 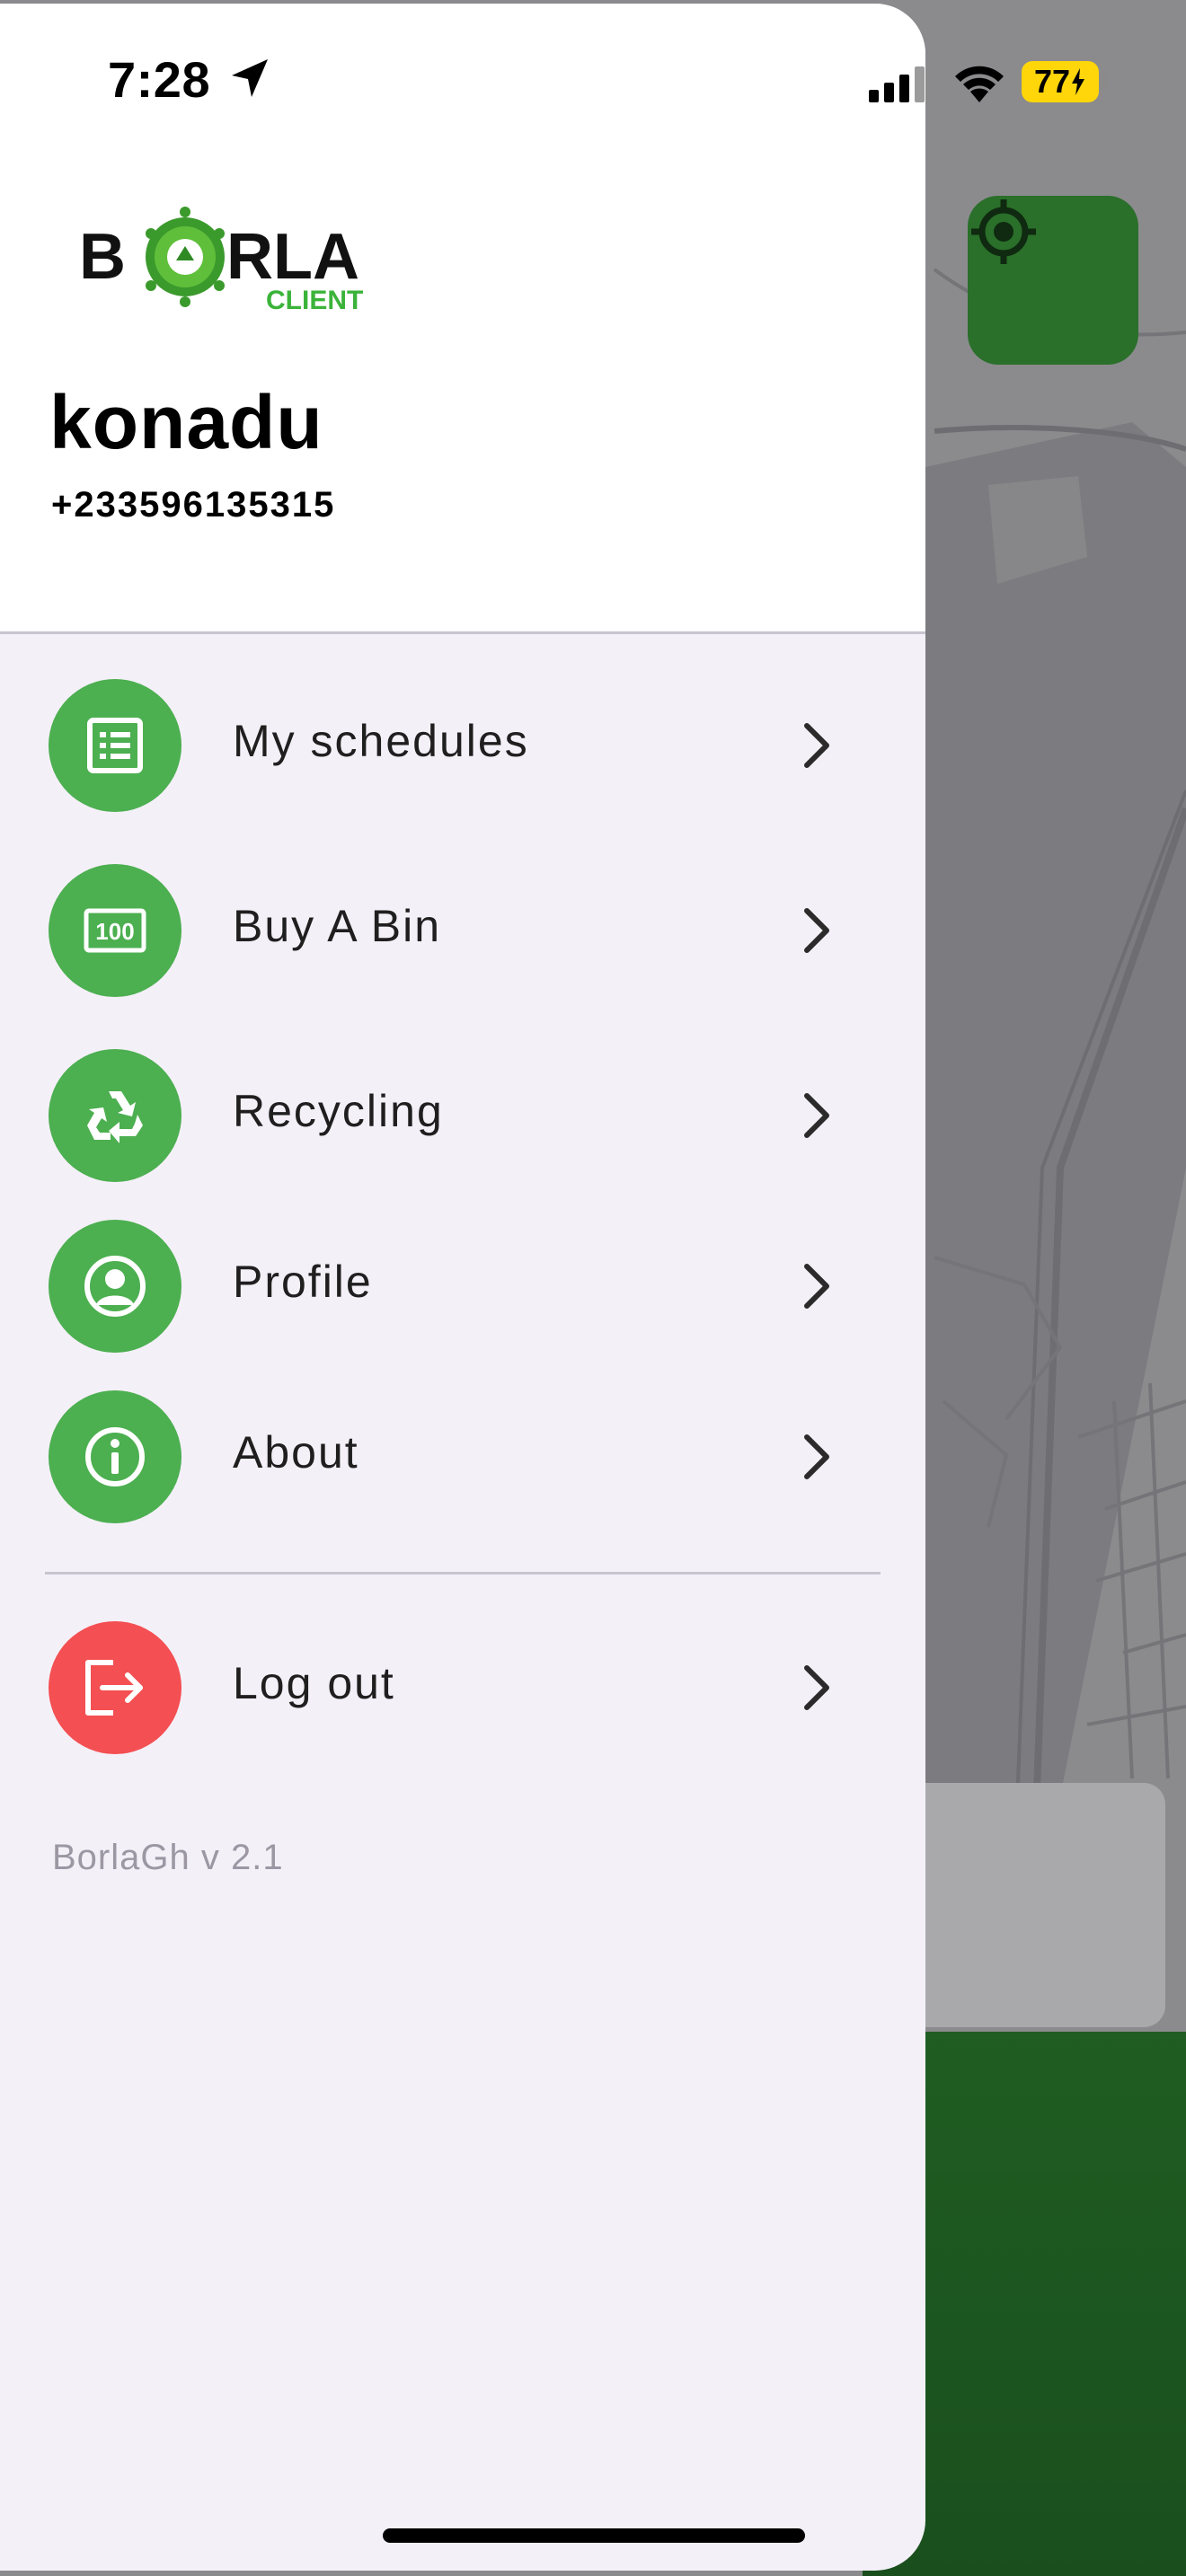 I want to click on battery-indicator: 77, so click(x=1060, y=81).